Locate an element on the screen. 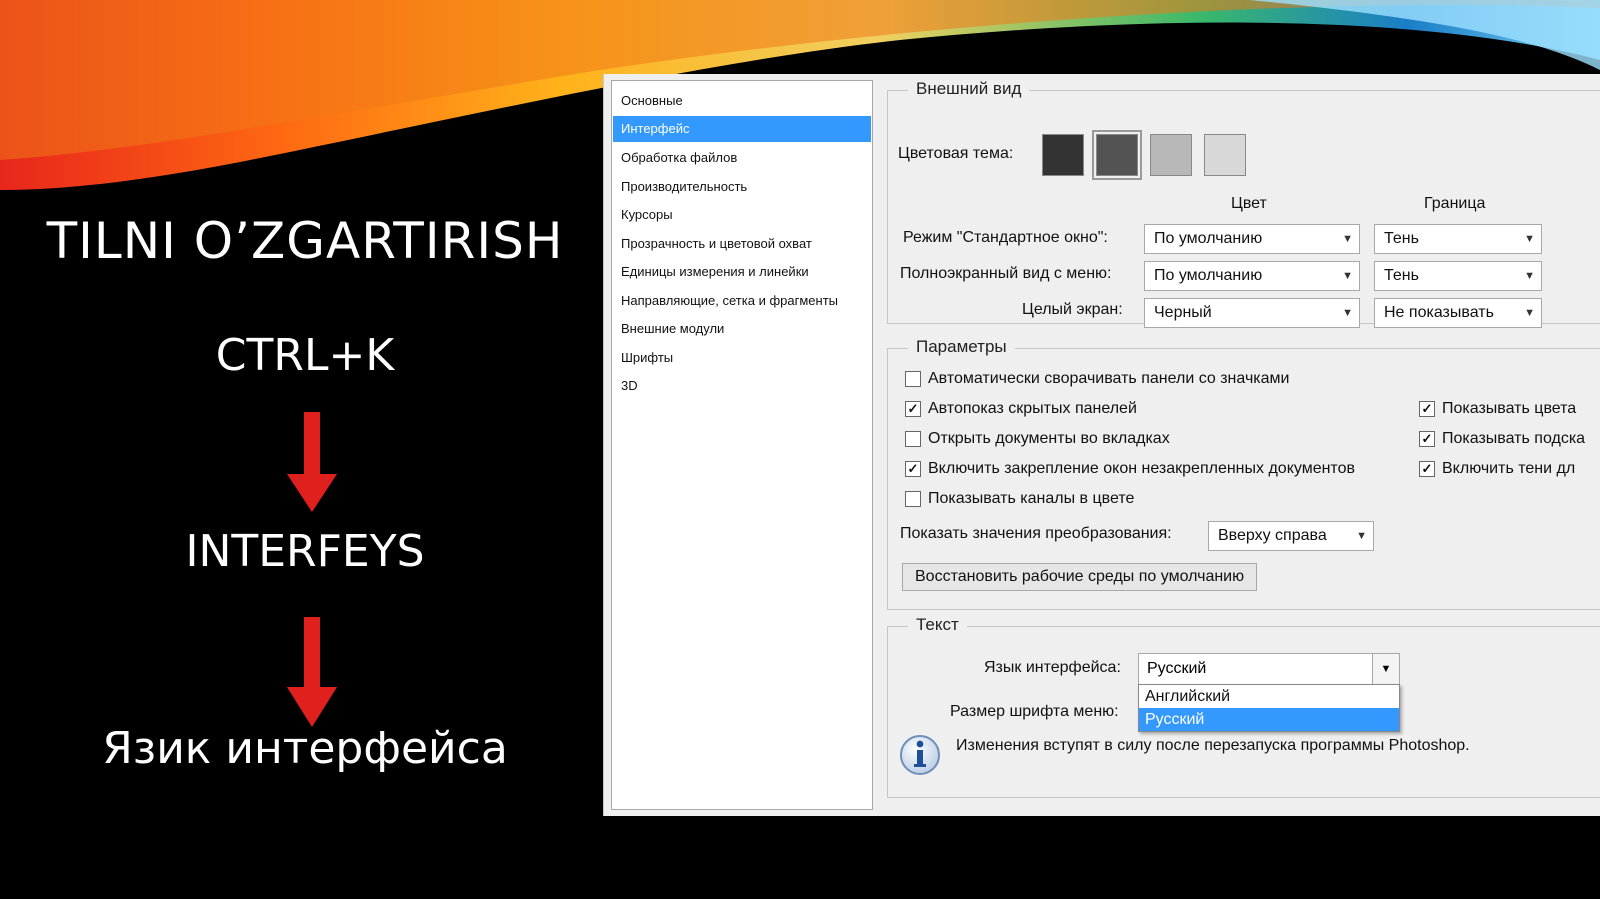 The height and width of the screenshot is (899, 1600). step-language-text: Язик интерфейса is located at coordinates (305, 748).